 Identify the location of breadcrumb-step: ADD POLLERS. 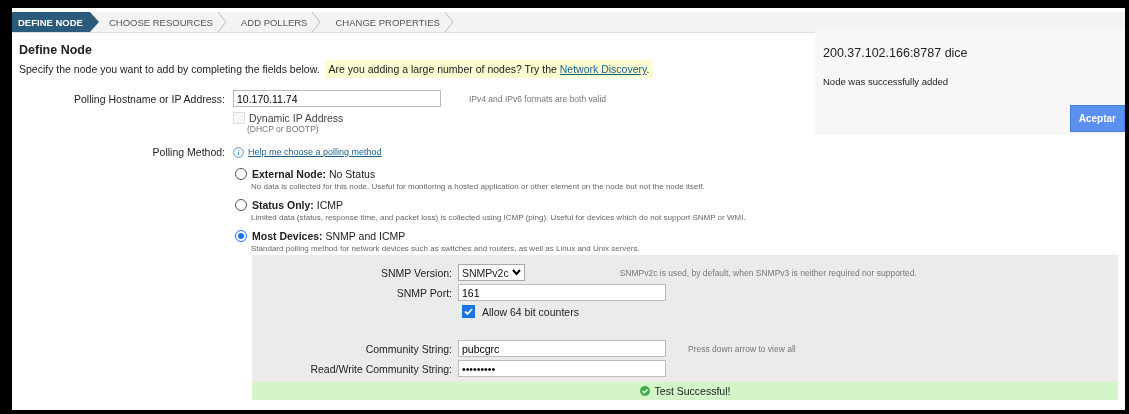
(276, 22).